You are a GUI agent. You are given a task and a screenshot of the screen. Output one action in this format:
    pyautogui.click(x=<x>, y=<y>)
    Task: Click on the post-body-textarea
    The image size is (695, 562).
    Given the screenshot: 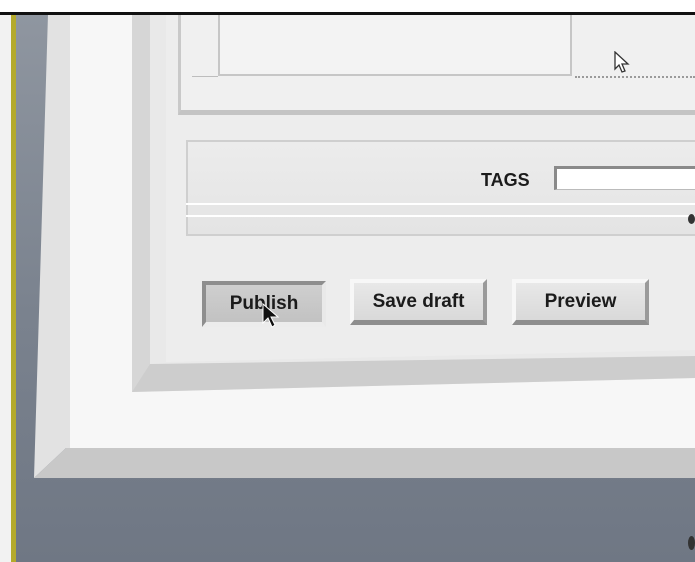 What is the action you would take?
    pyautogui.click(x=395, y=45)
    